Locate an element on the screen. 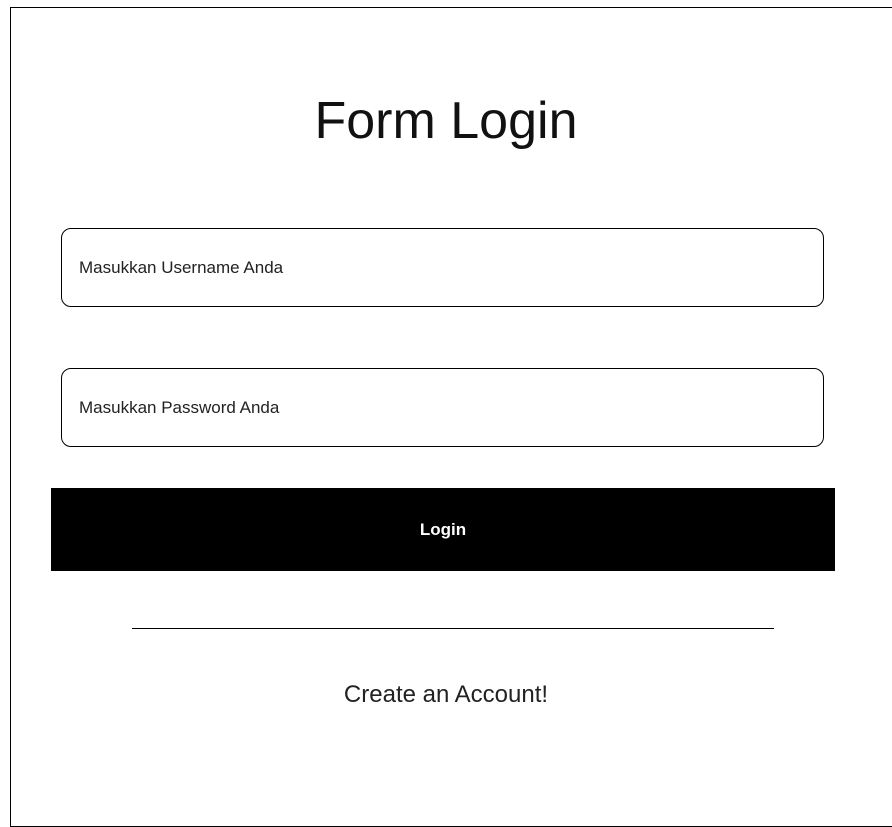 The height and width of the screenshot is (827, 892). login-button: Login is located at coordinates (443, 529).